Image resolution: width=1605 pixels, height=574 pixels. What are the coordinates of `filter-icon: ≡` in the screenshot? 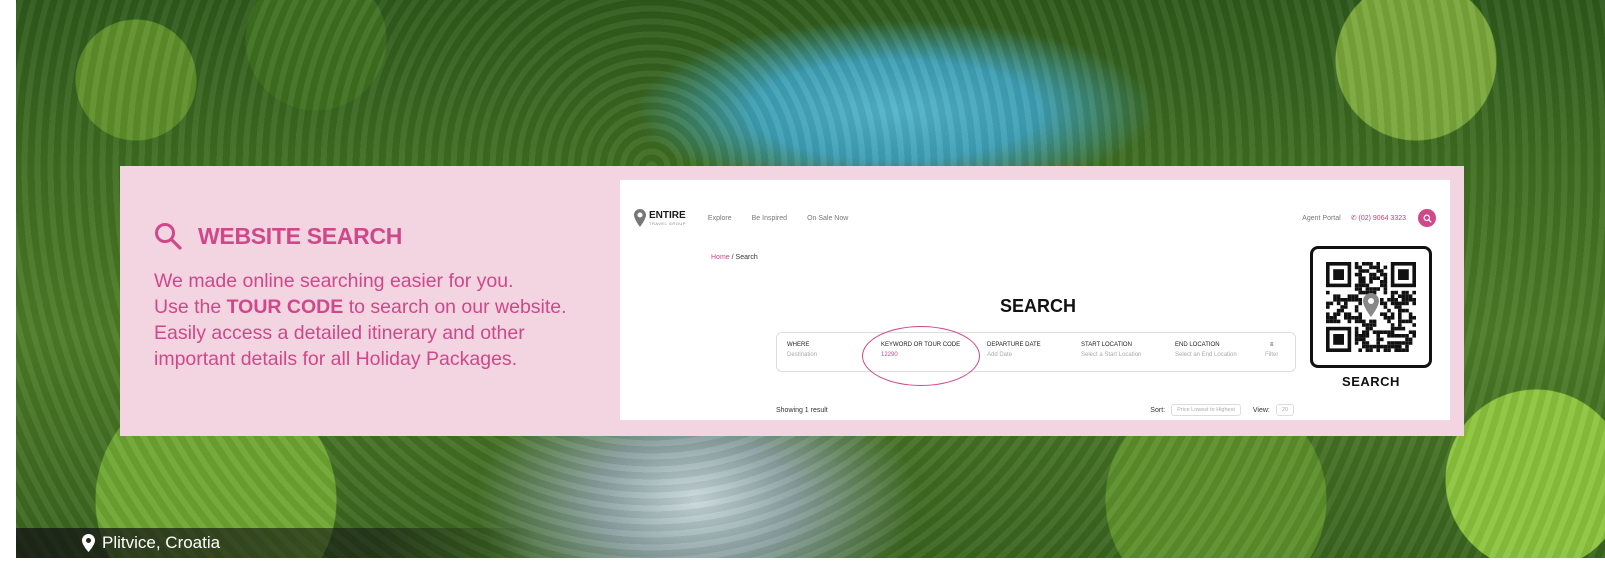 It's located at (1271, 345).